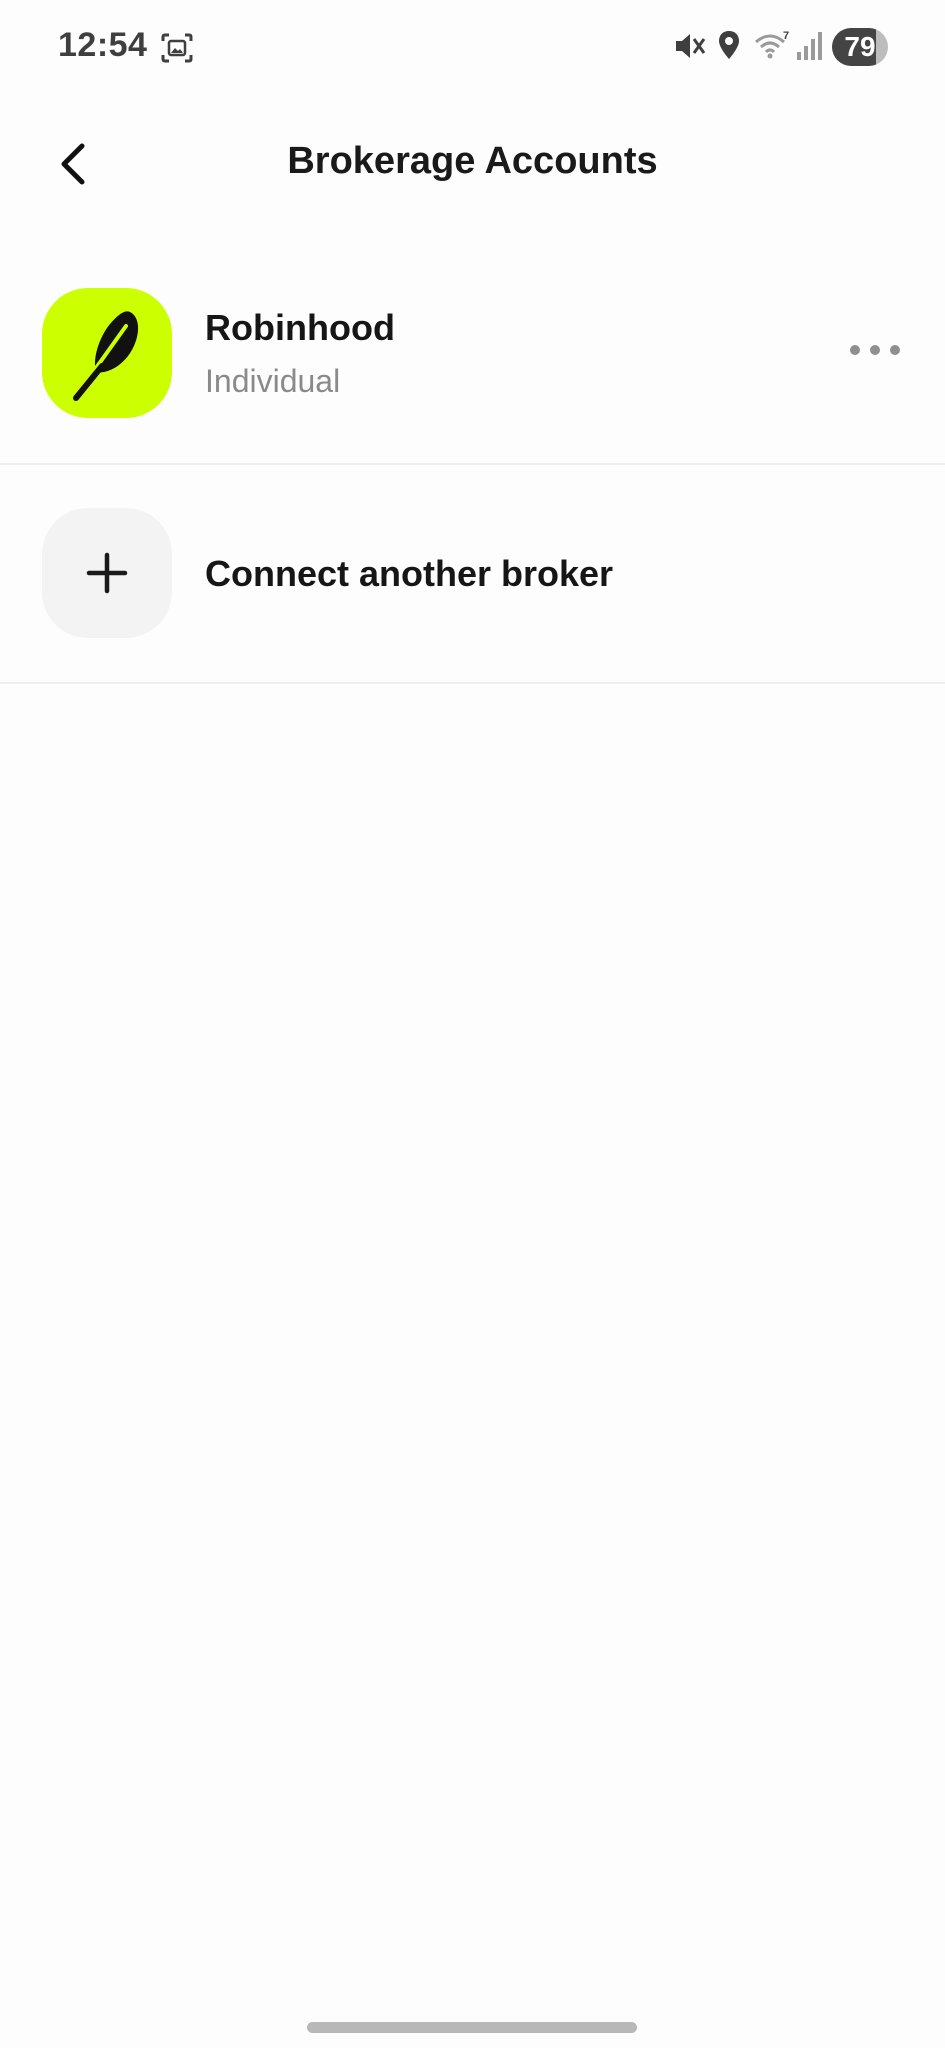  Describe the element at coordinates (786, 36) in the screenshot. I see `svg-text: 7` at that location.